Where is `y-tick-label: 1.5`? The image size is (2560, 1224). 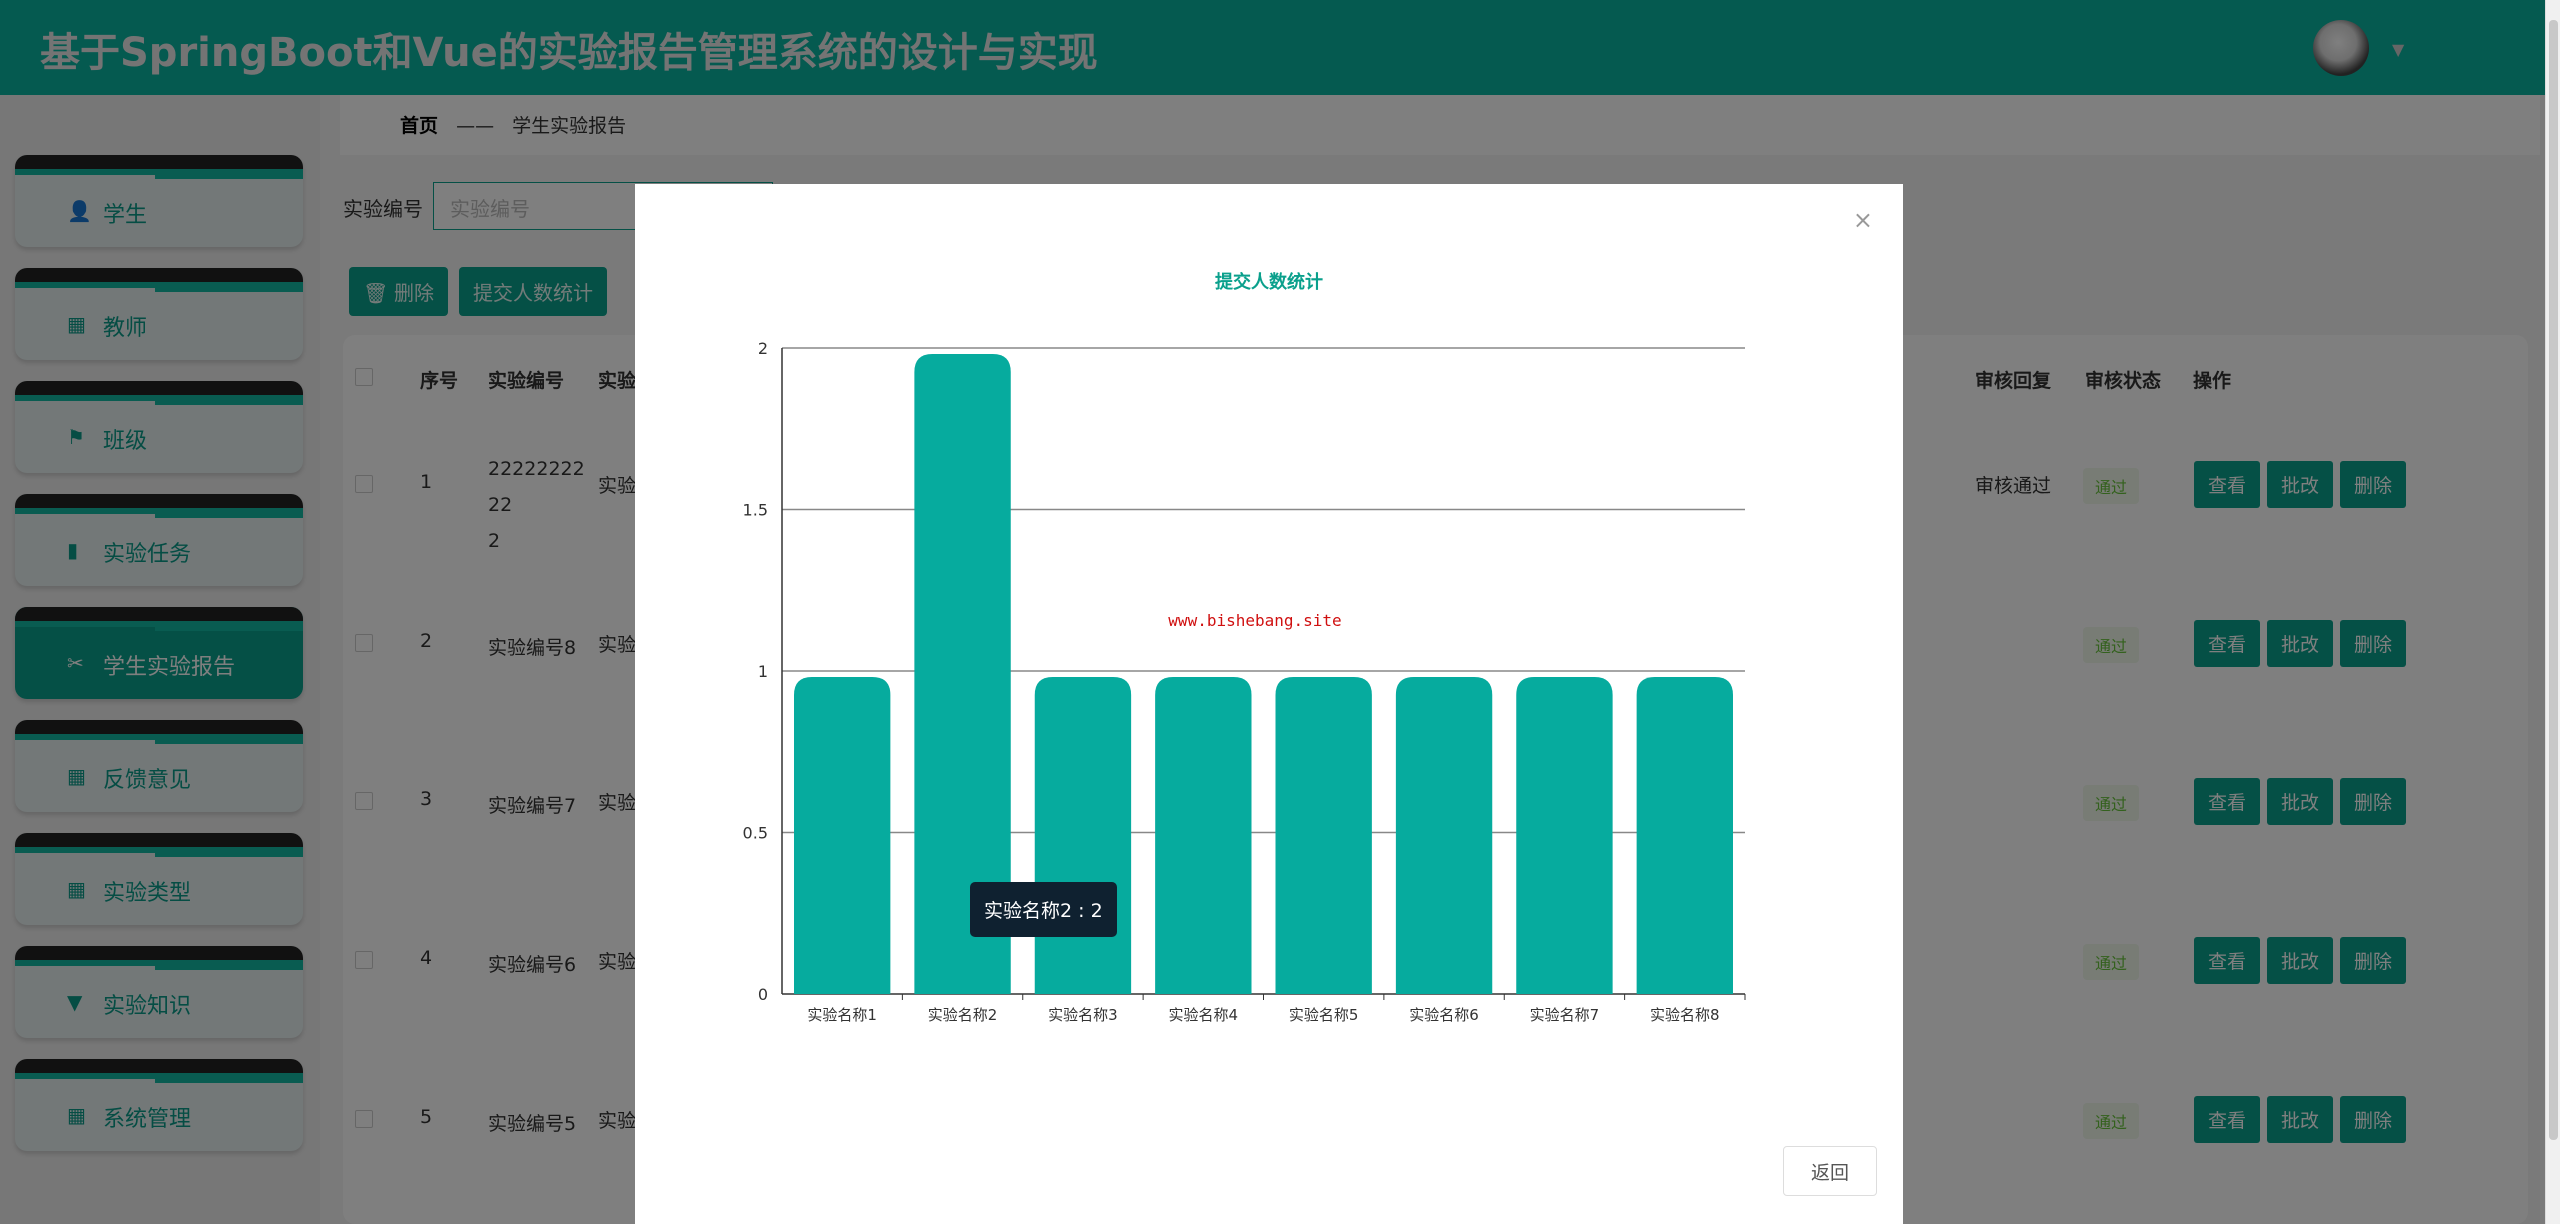 y-tick-label: 1.5 is located at coordinates (755, 510).